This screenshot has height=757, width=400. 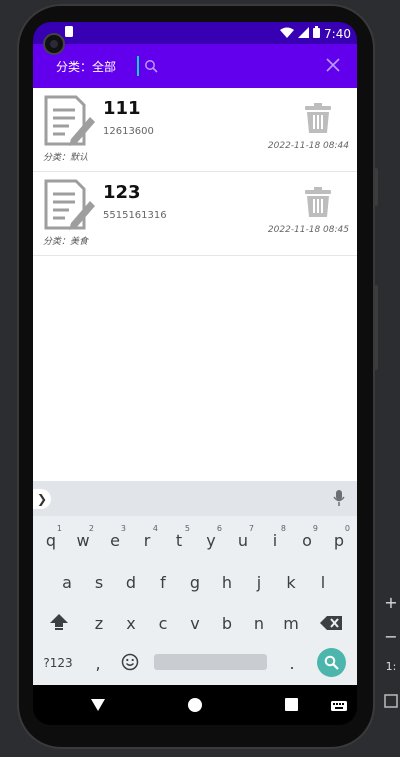 What do you see at coordinates (333, 67) in the screenshot?
I see `close-icon` at bounding box center [333, 67].